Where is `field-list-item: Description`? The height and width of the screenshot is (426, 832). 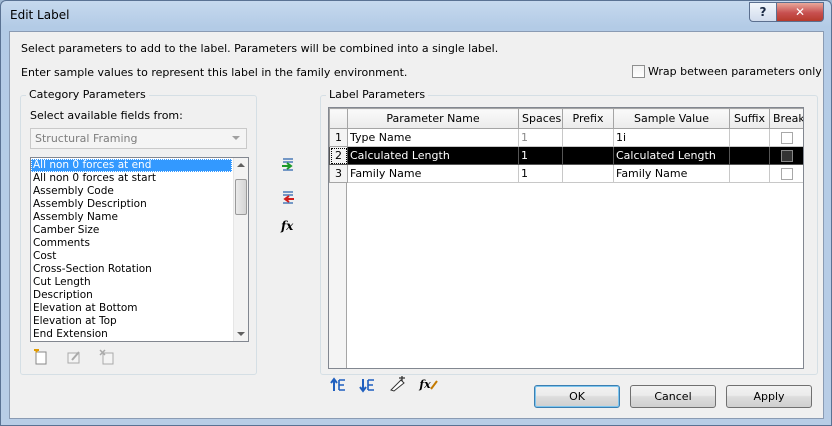
field-list-item: Description is located at coordinates (131, 295).